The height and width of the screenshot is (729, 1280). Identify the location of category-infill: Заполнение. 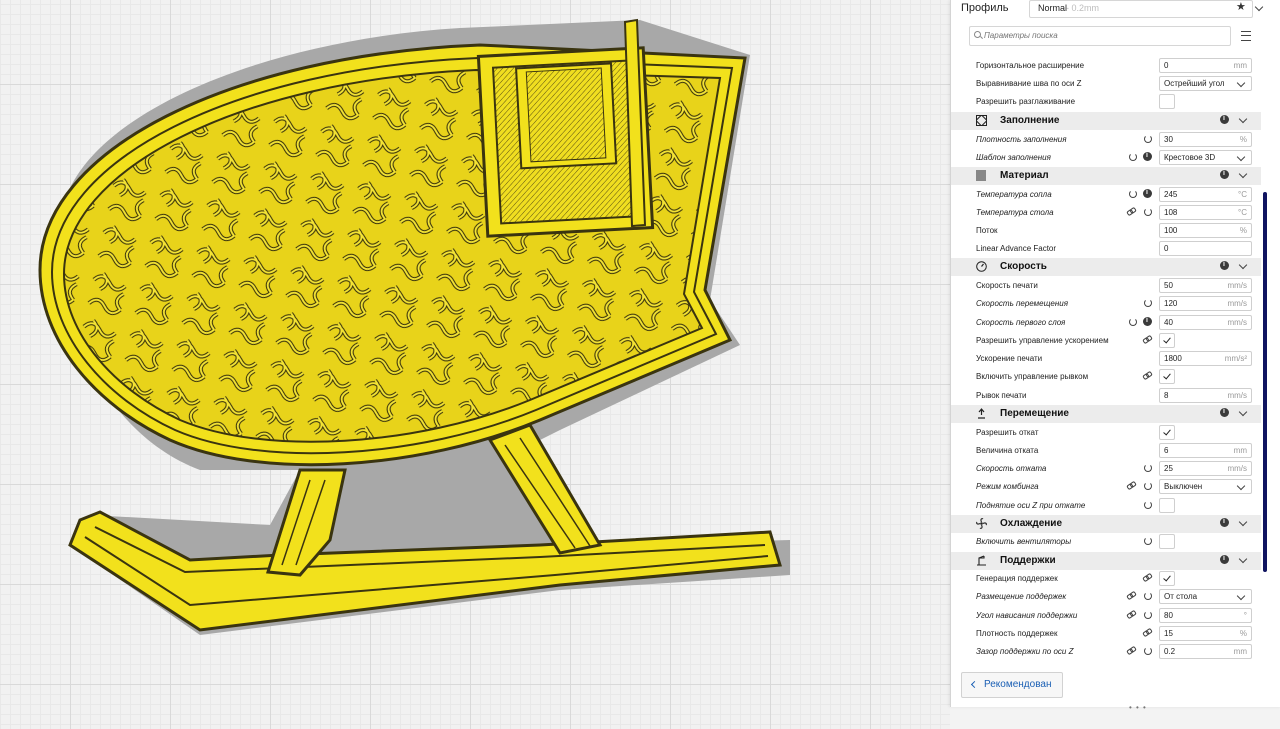
(1106, 121).